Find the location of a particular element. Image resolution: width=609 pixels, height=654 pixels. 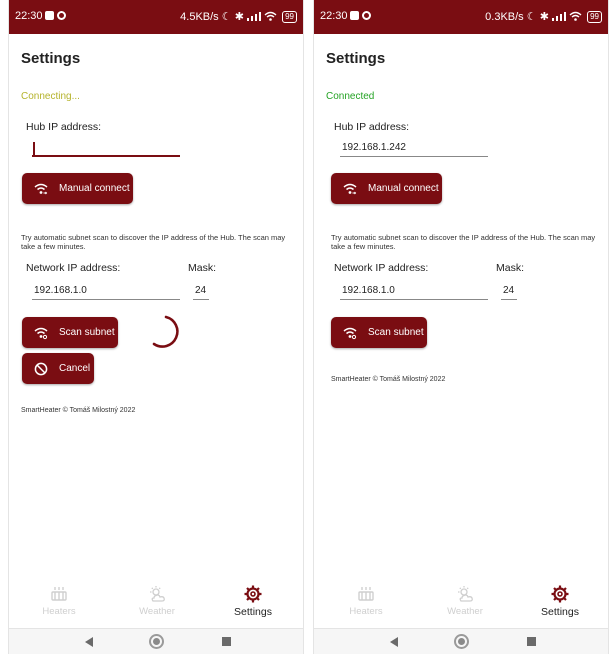

connection-status: Connected is located at coordinates (350, 96).